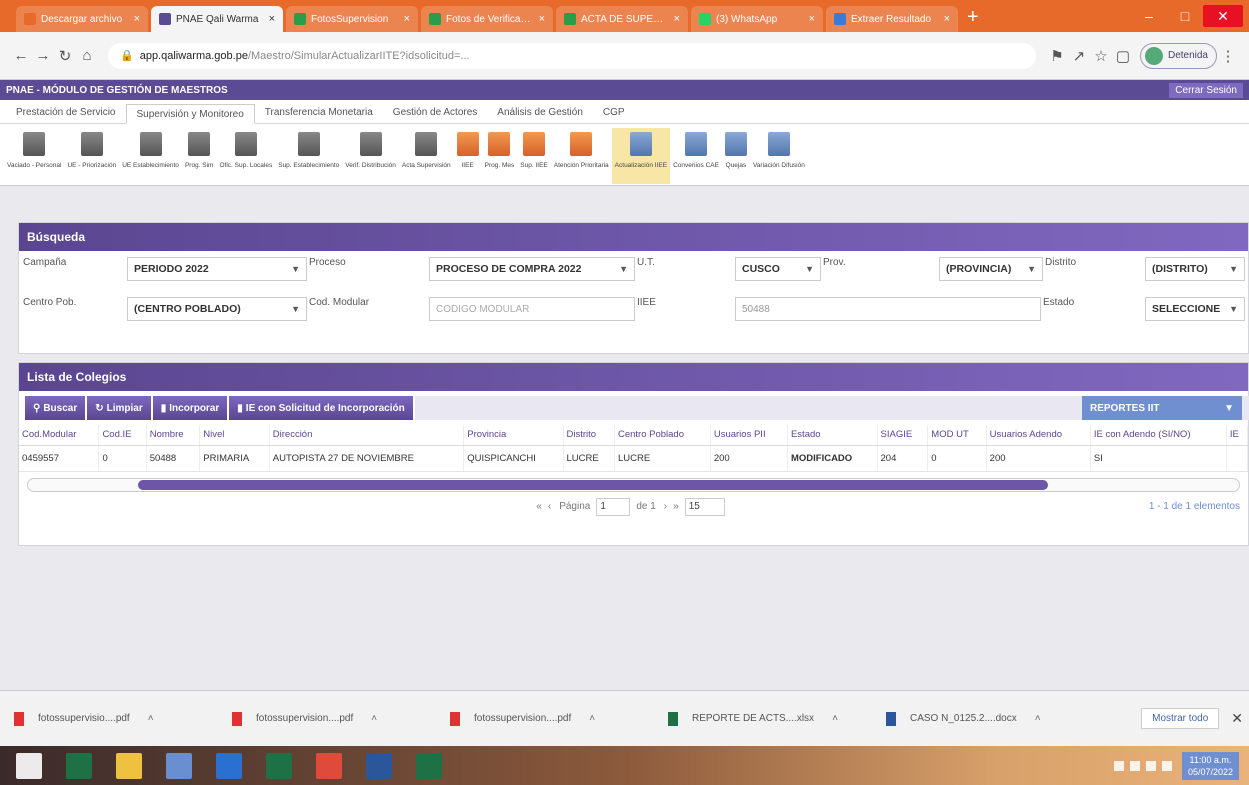 This screenshot has height=785, width=1249. I want to click on new-tab-button: +, so click(973, 17).